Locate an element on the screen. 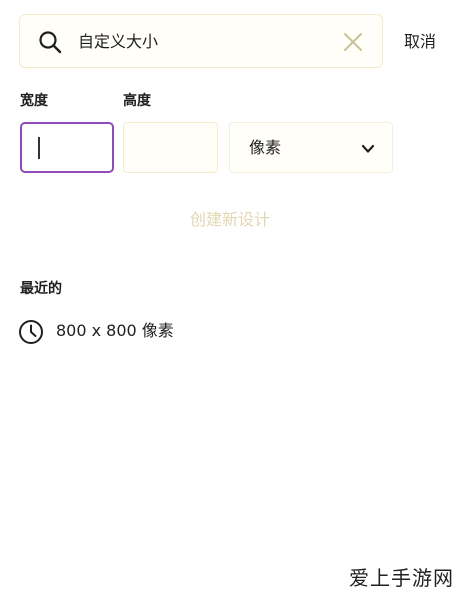 This screenshot has height=600, width=460. recent-item: 800 x 800 像素 is located at coordinates (168, 331).